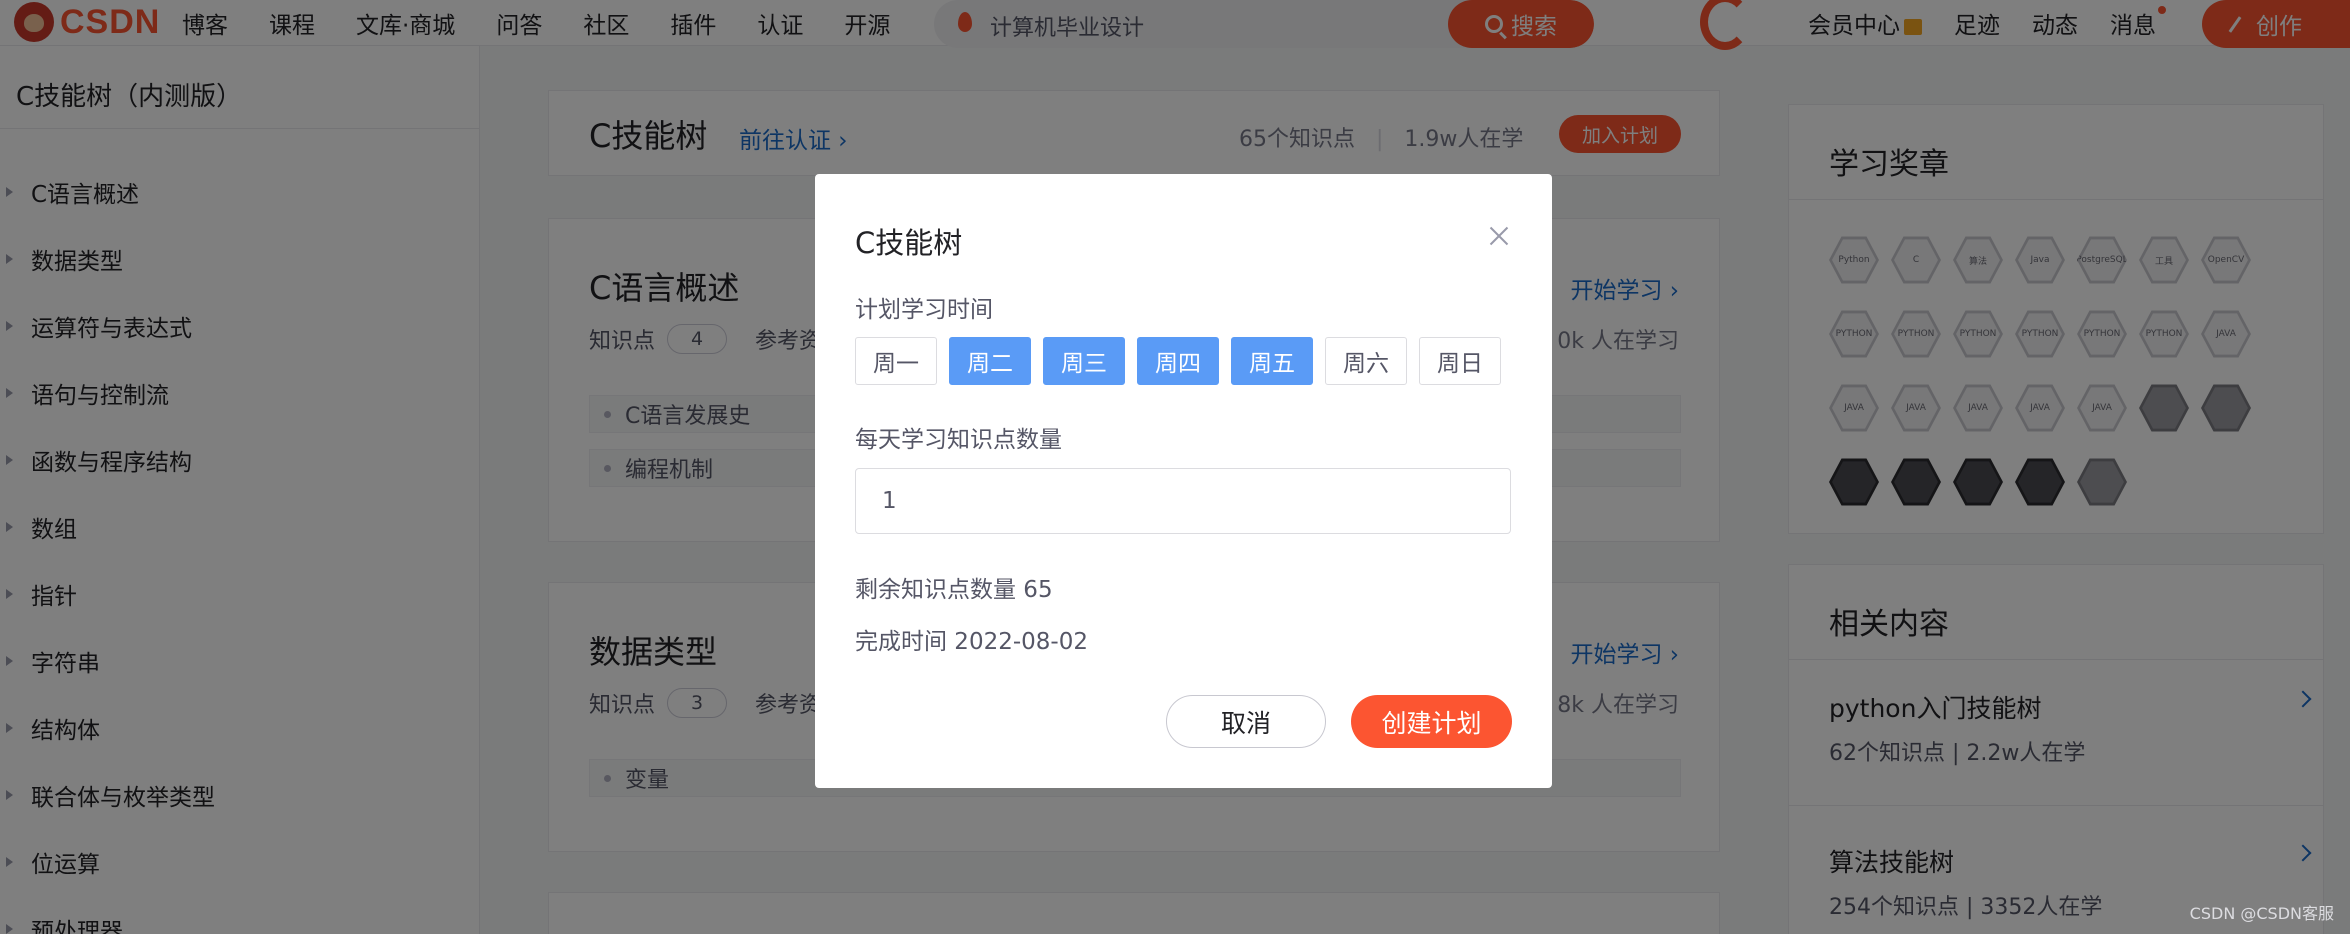 Image resolution: width=2350 pixels, height=934 pixels. I want to click on watermark: CSDN @CSDN客服, so click(2261, 913).